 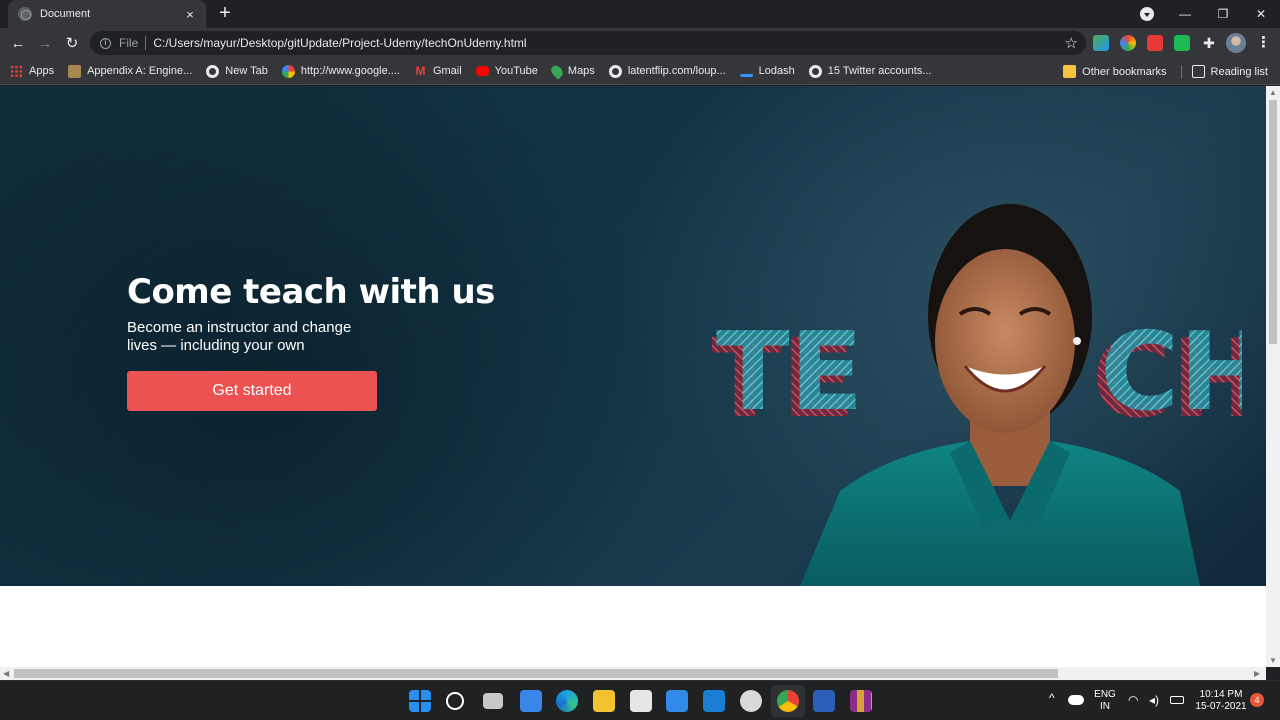 What do you see at coordinates (746, 75) in the screenshot?
I see `lodash-icon` at bounding box center [746, 75].